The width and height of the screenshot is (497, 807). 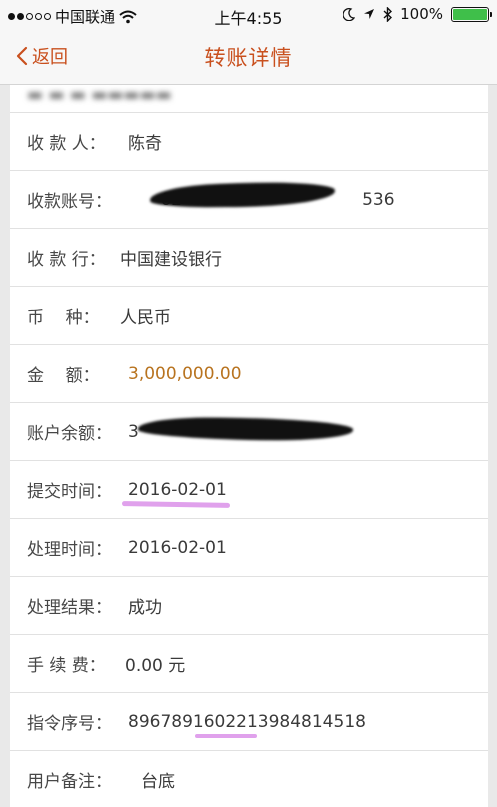 I want to click on status-bar: 中国联通 上午4:55 100%, so click(x=248, y=15).